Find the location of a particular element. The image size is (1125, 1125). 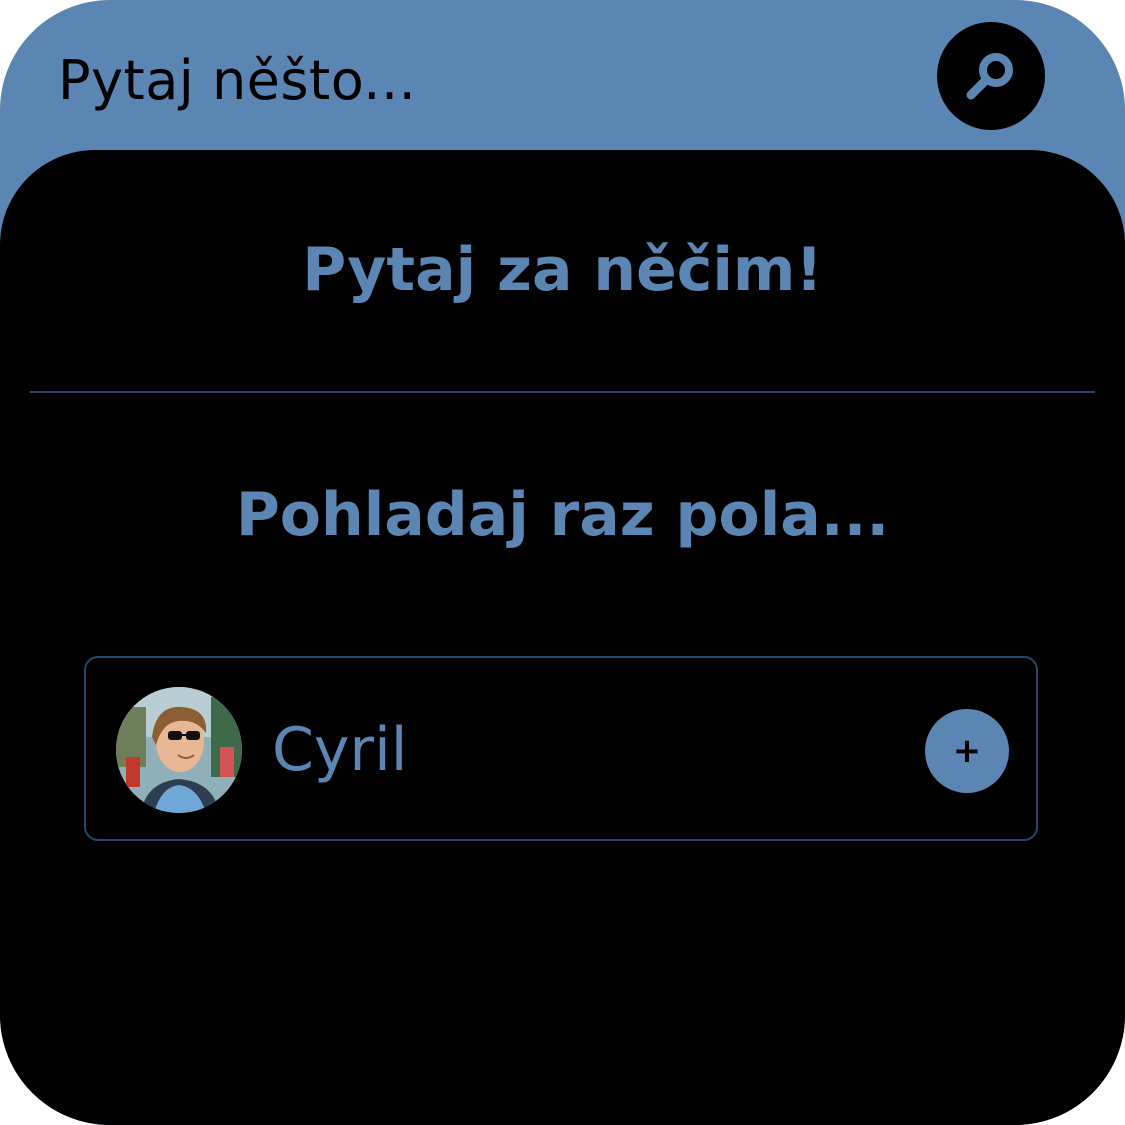

search-bar is located at coordinates (562, 76).